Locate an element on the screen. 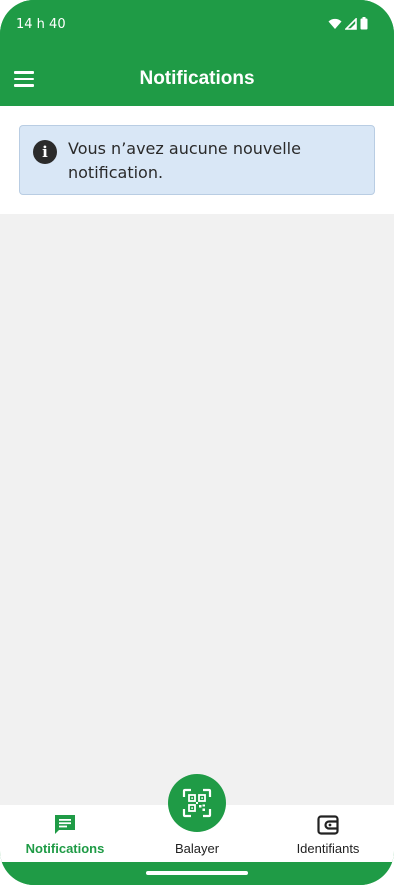  status-icons is located at coordinates (348, 23).